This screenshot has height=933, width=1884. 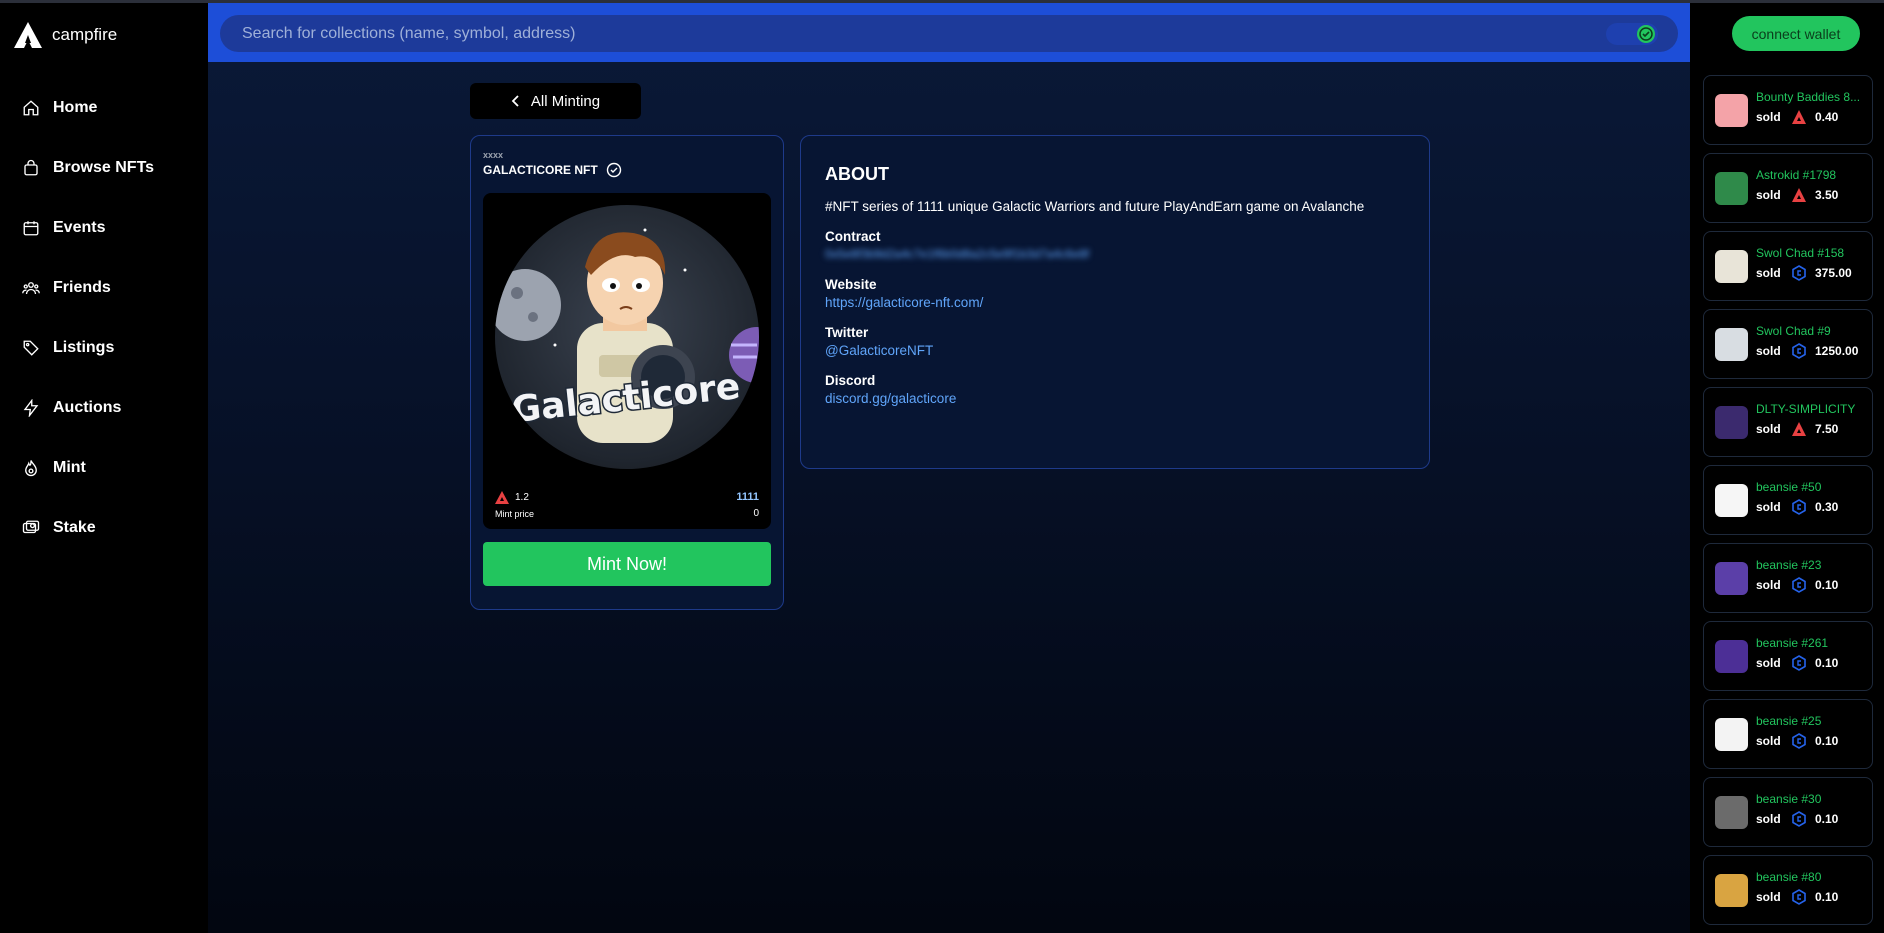 I want to click on sale-item-name: beansie #25, so click(x=1812, y=721).